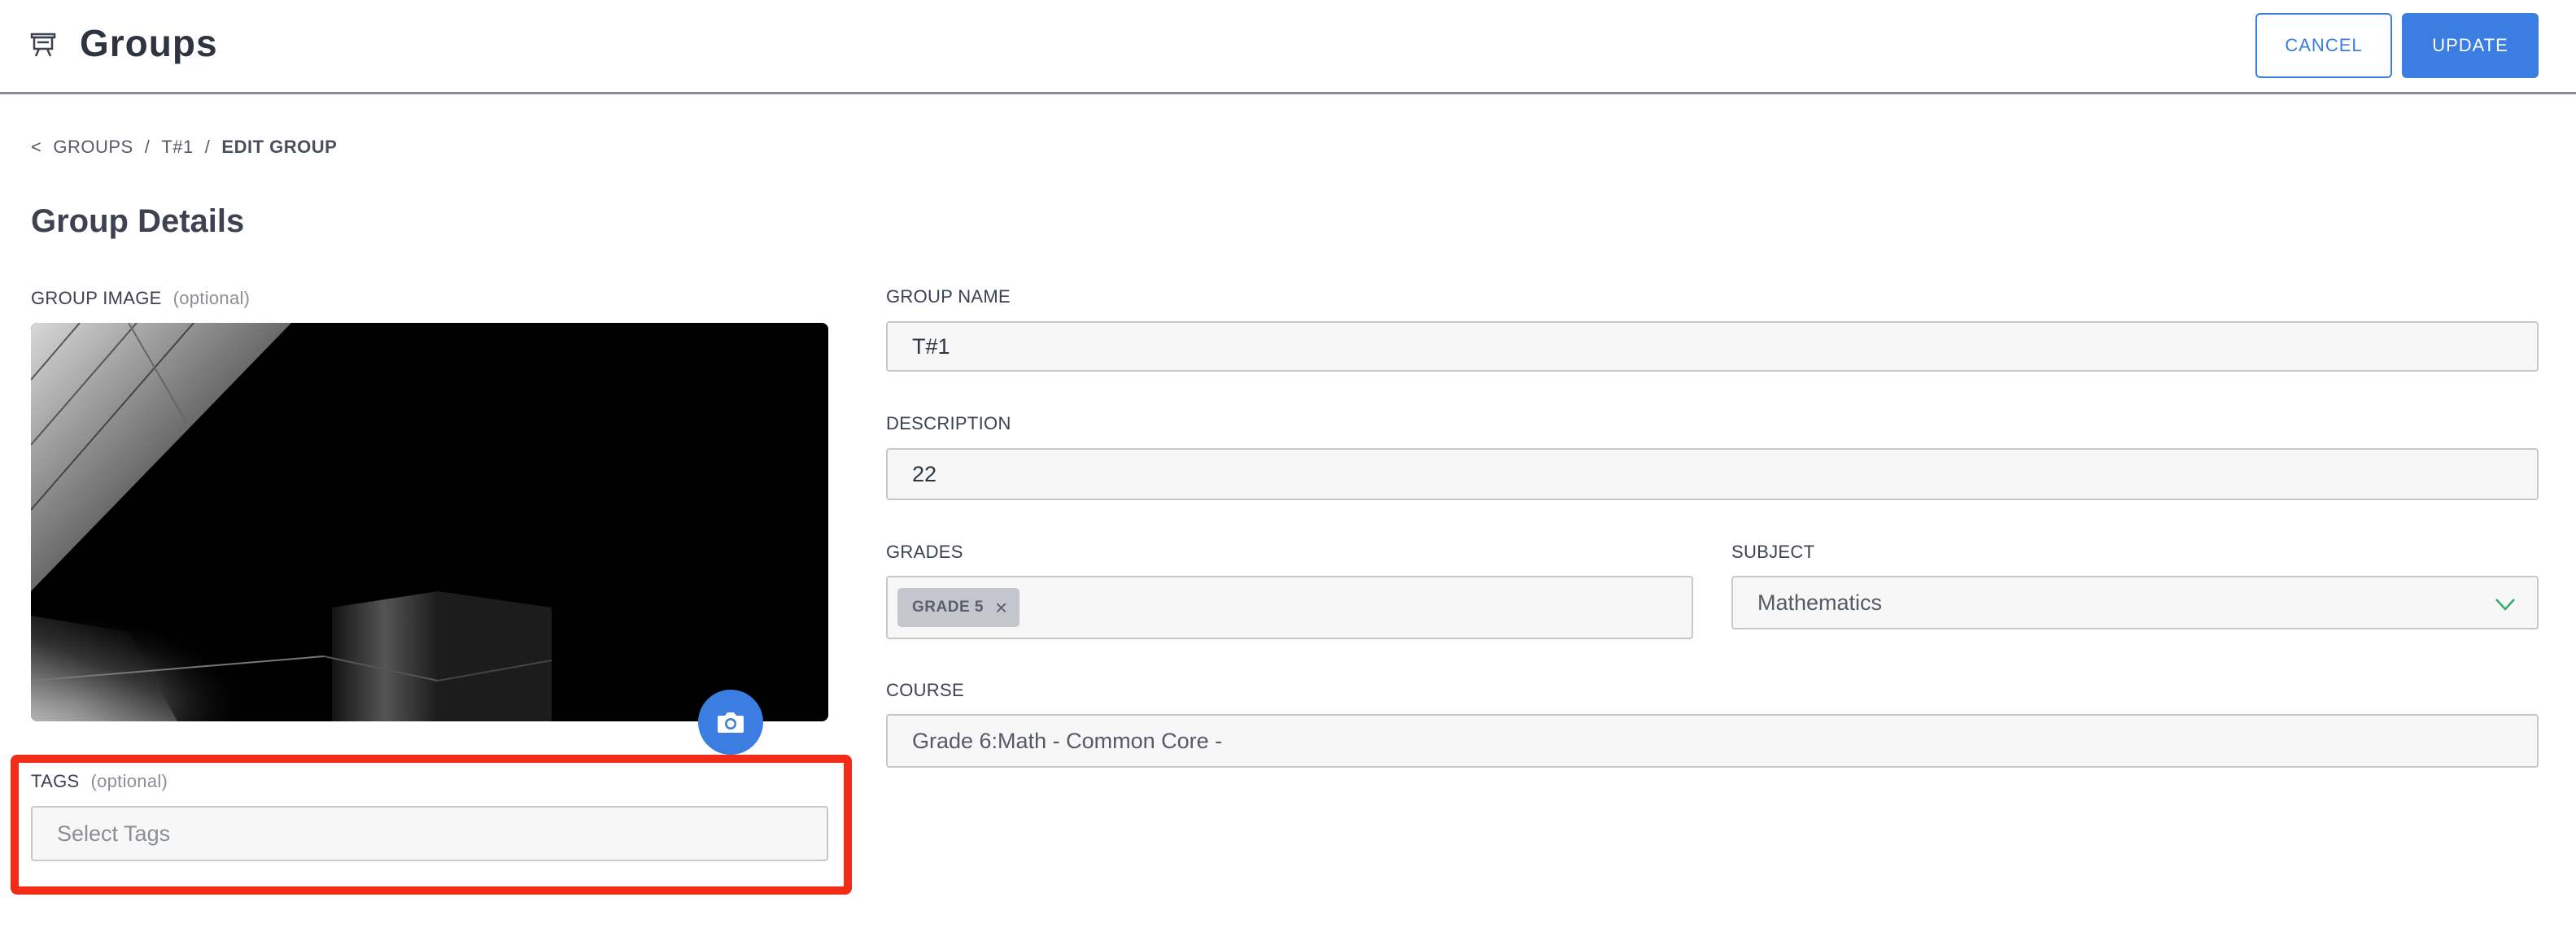  I want to click on group-image-photo, so click(429, 522).